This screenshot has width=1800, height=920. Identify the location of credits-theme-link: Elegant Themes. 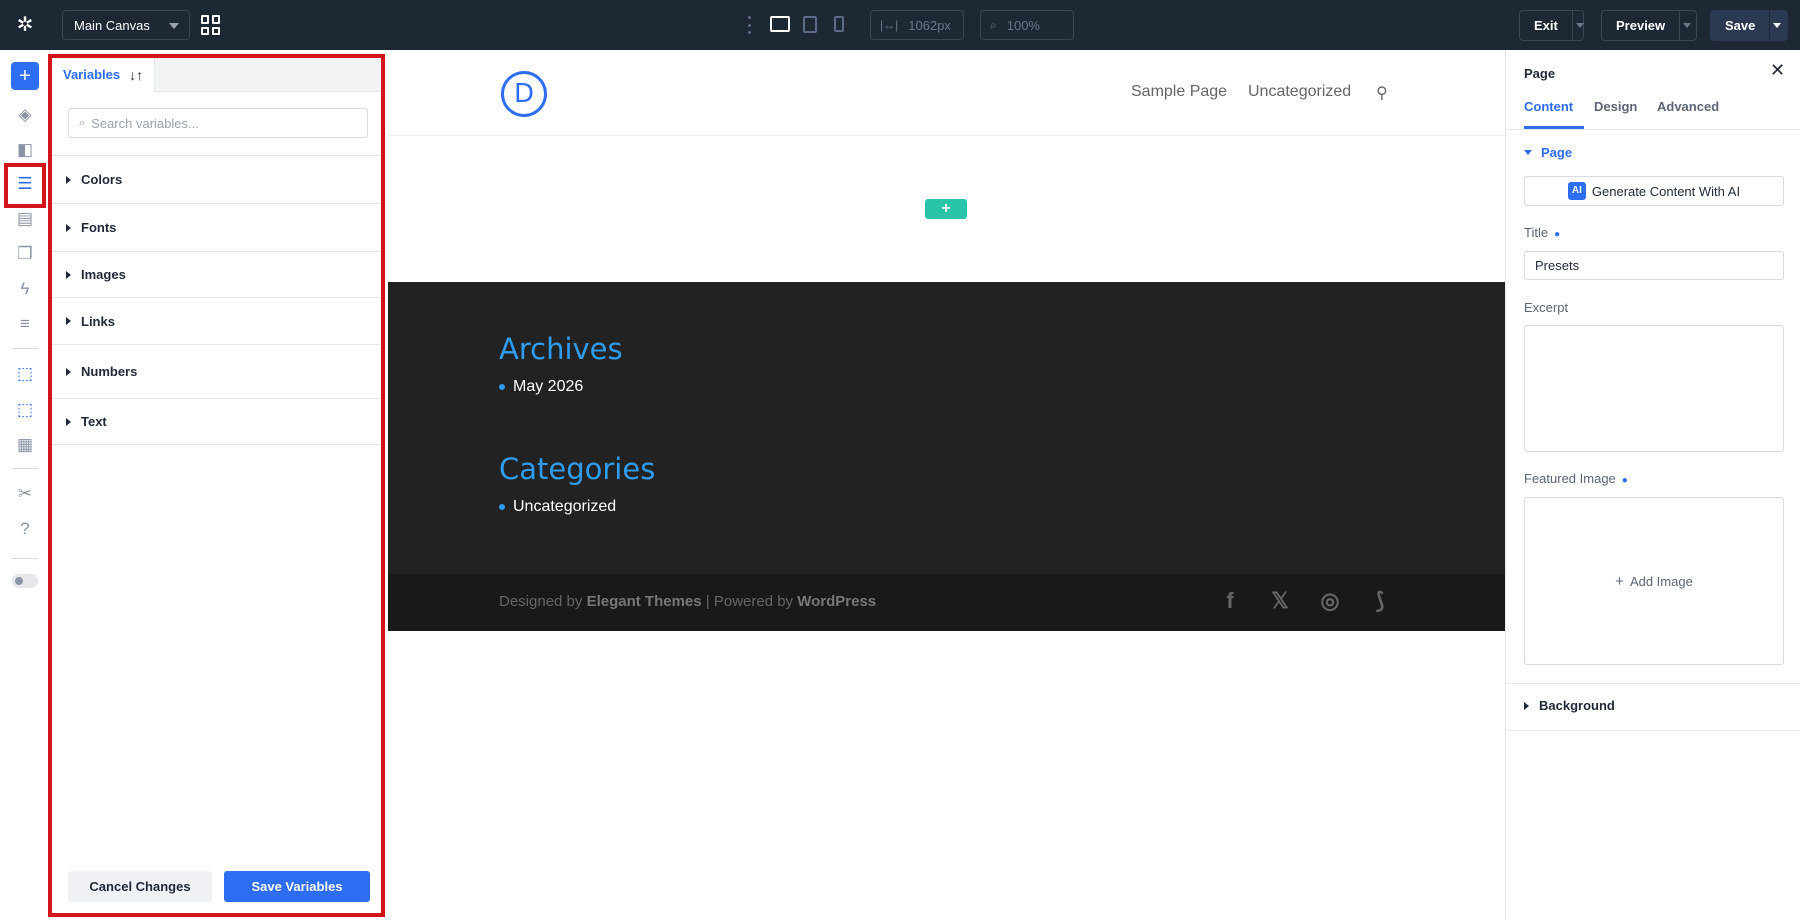
(644, 601).